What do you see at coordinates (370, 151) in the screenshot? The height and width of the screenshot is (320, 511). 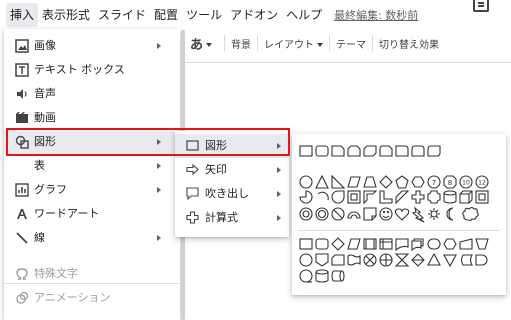 I see `shape-snip-diagonal-rectangle` at bounding box center [370, 151].